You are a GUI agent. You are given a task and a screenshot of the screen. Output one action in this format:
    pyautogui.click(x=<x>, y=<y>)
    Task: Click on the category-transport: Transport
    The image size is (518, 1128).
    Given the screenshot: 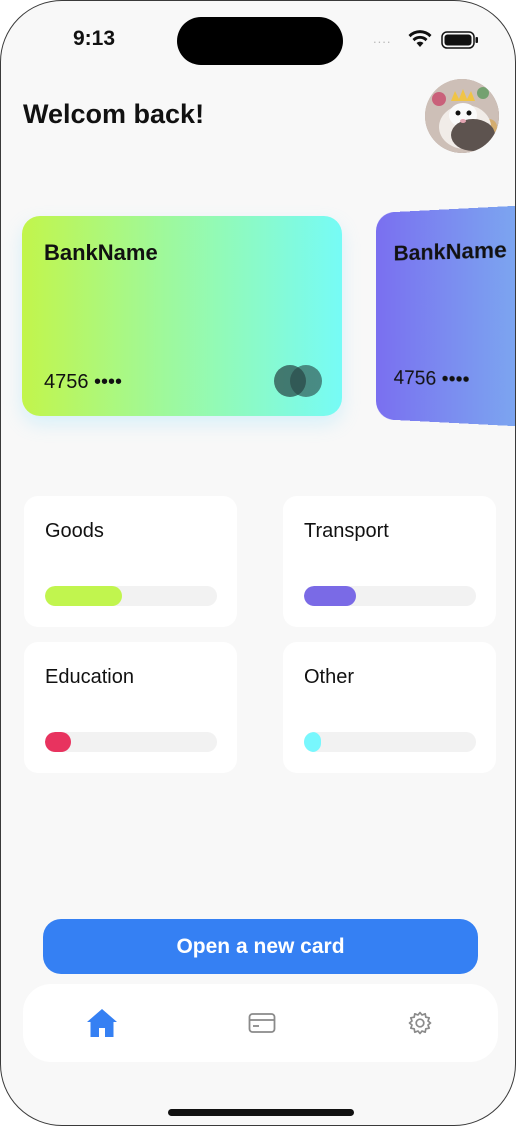 What is the action you would take?
    pyautogui.click(x=389, y=561)
    